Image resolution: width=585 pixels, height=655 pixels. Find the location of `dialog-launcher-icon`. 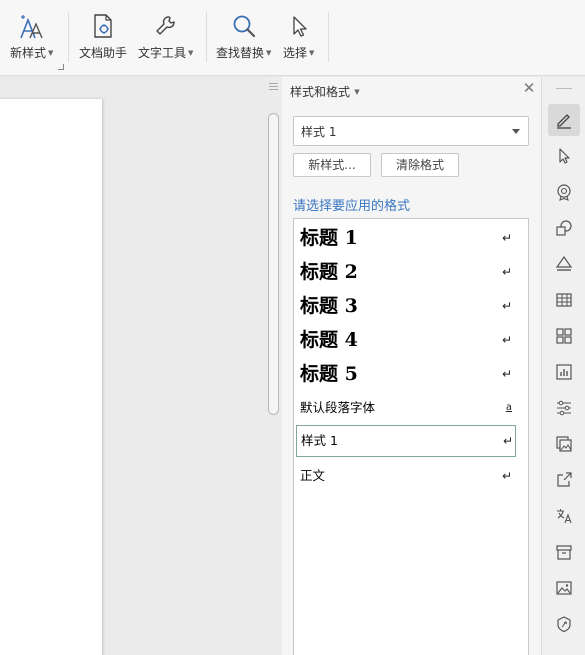

dialog-launcher-icon is located at coordinates (61, 67).